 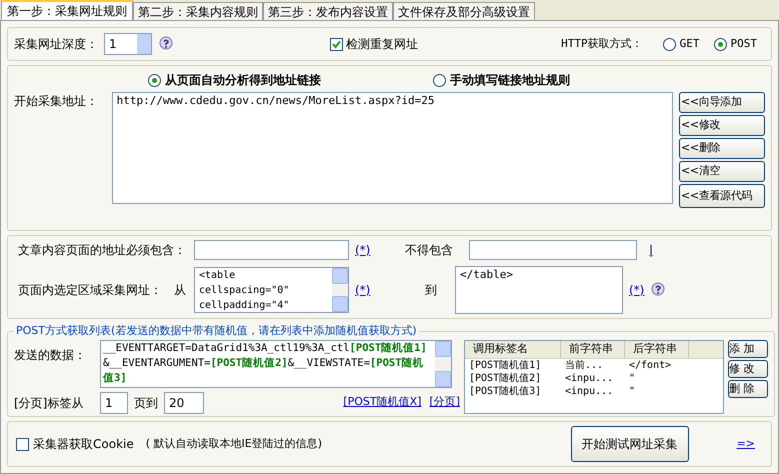 I want to click on region-label: 页面内选定区域采集网址：, so click(x=90, y=290).